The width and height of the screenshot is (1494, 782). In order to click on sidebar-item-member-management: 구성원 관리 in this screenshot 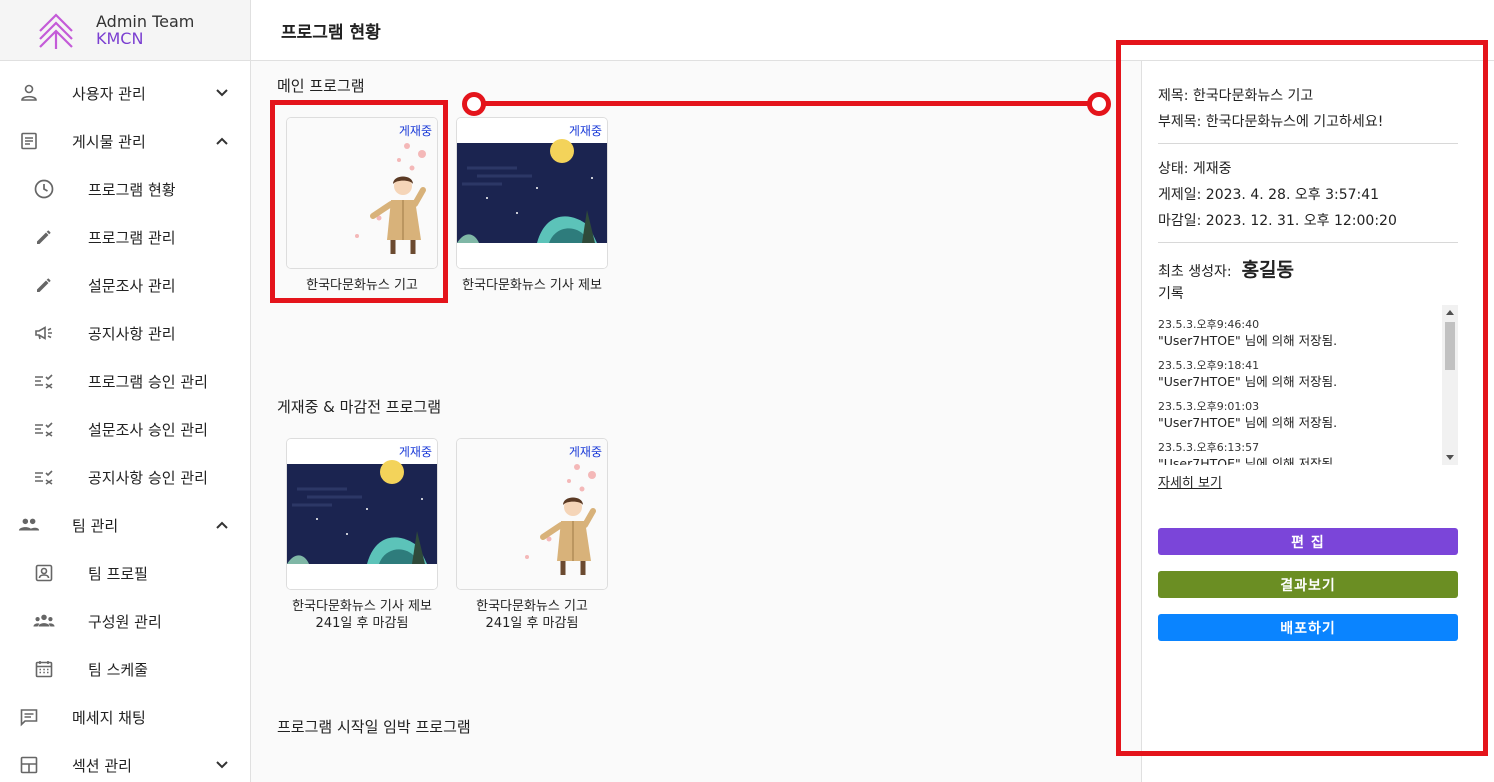, I will do `click(125, 621)`.